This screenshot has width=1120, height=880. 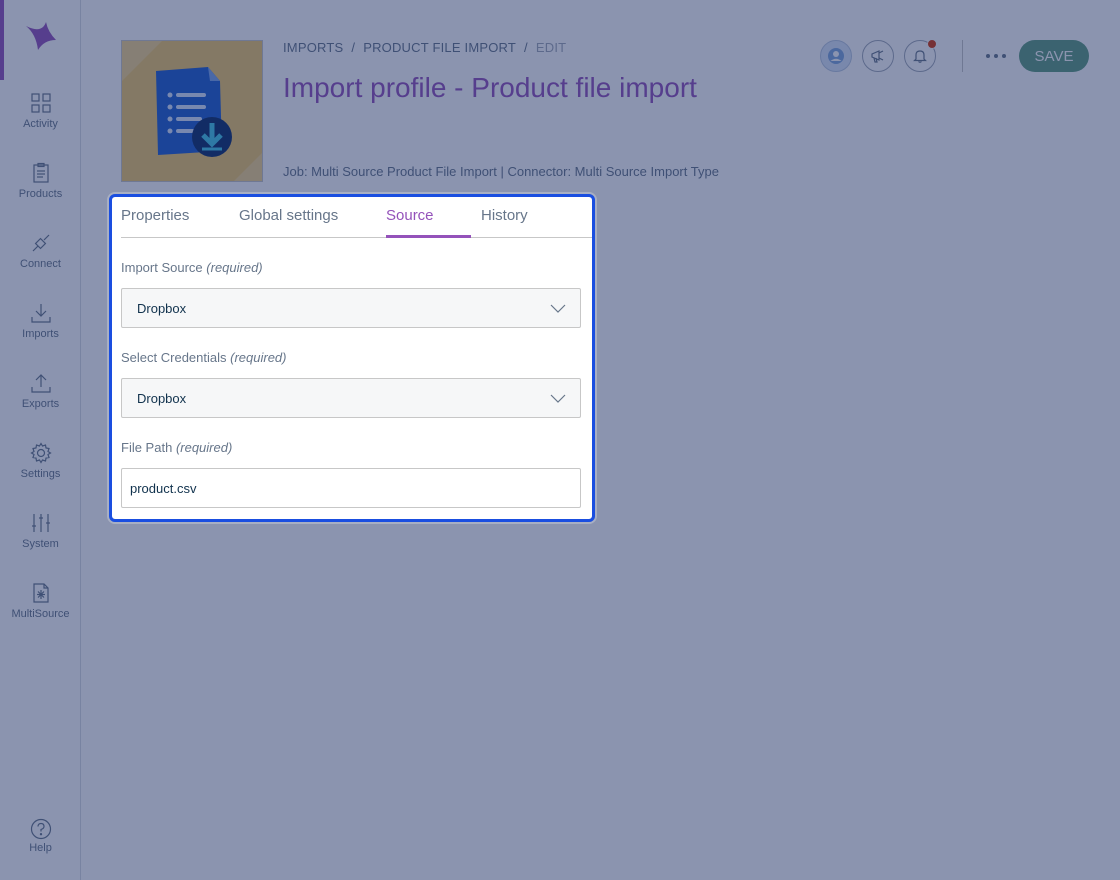 I want to click on credentials-label-text: Select Credentials, so click(x=174, y=357).